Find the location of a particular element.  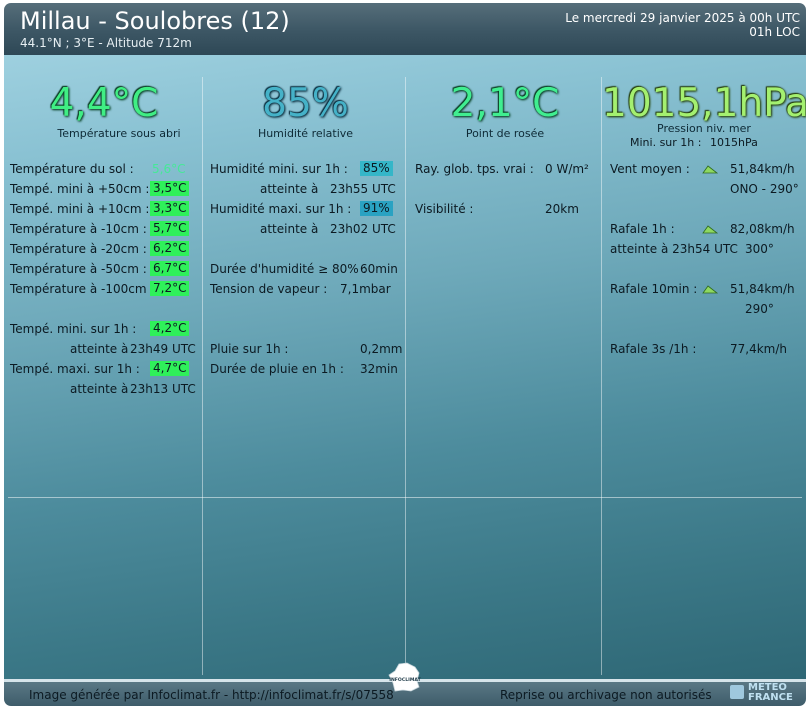

gust-10min-label: Rafale 10min : is located at coordinates (654, 289).